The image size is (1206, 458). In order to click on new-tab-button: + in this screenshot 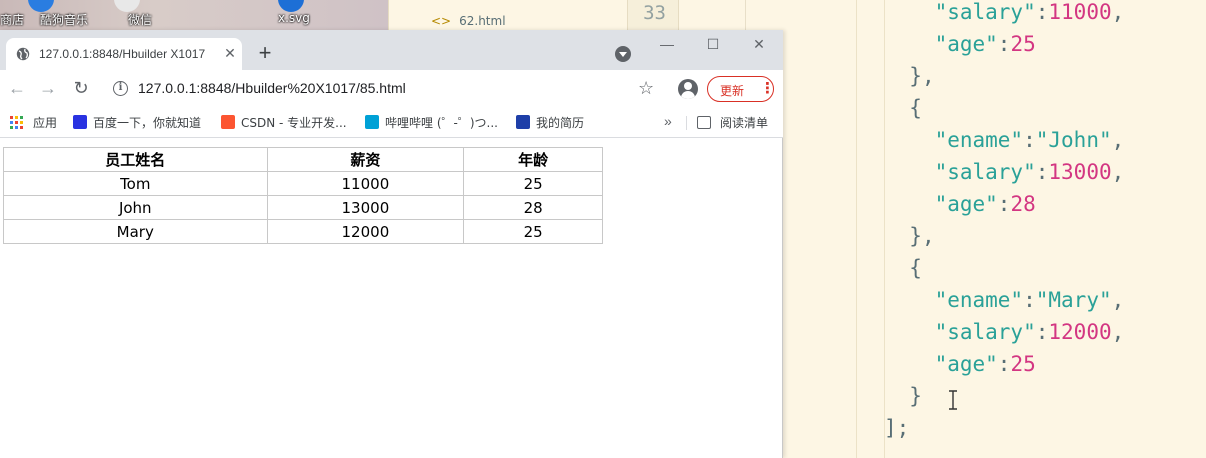, I will do `click(265, 53)`.